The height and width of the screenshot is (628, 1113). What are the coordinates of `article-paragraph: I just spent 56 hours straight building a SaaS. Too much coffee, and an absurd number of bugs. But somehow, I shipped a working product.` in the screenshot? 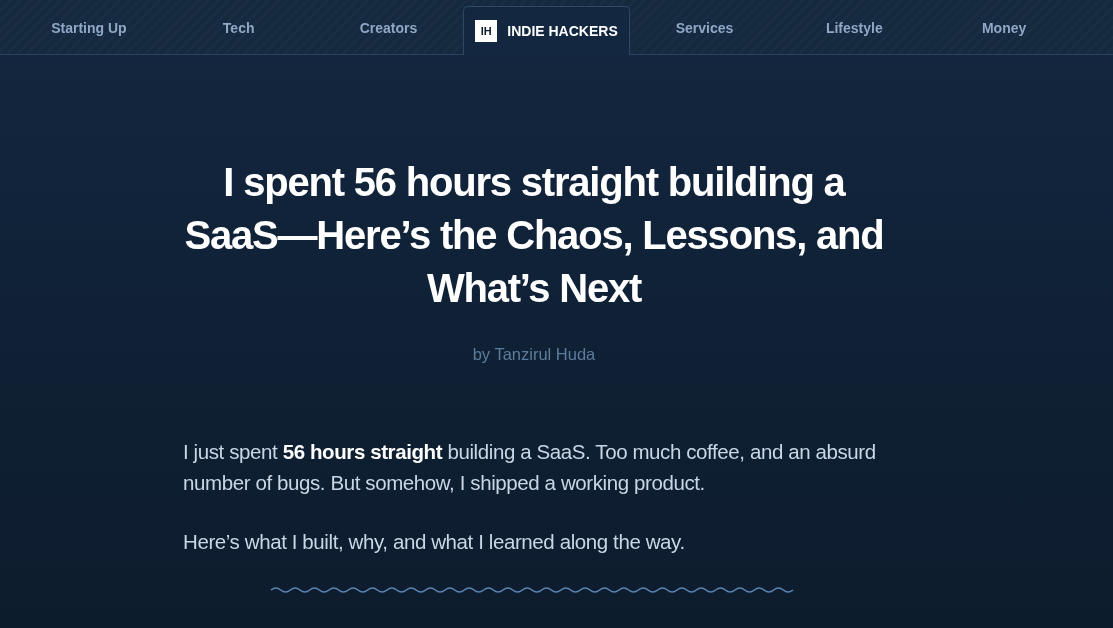 It's located at (530, 467).